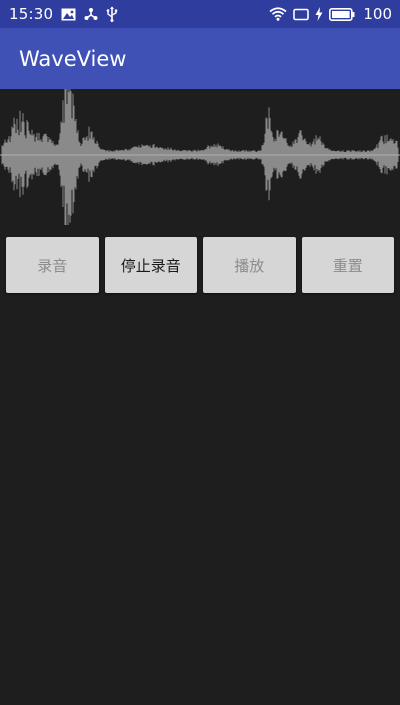 The height and width of the screenshot is (705, 400). Describe the element at coordinates (249, 265) in the screenshot. I see `play-button: 播放` at that location.